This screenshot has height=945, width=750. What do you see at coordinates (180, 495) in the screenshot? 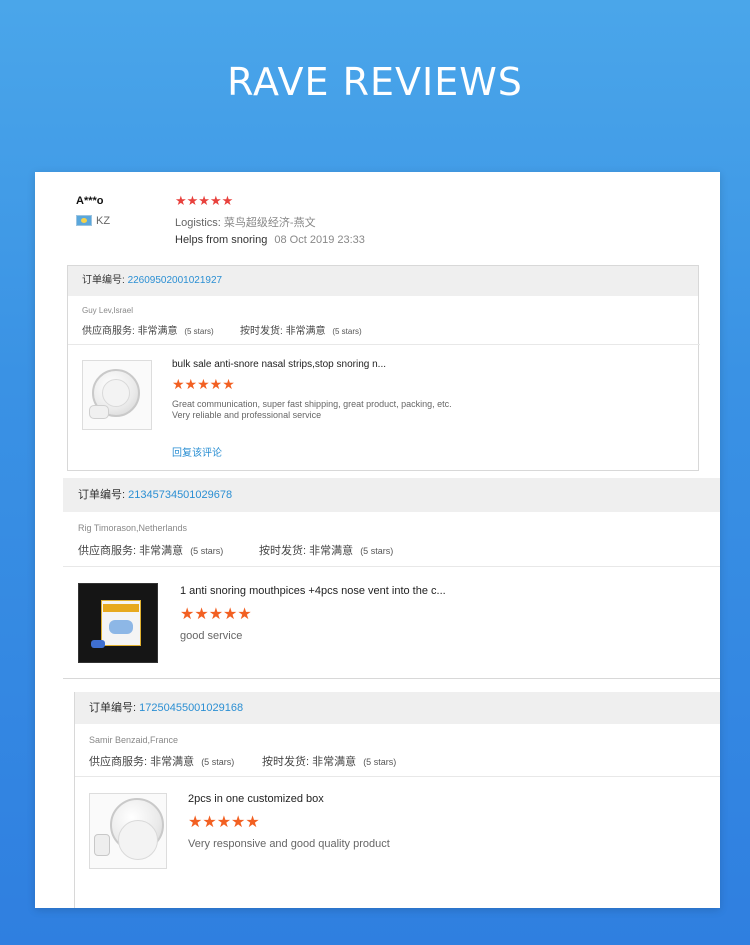
I see `order-number-link: 21345734501029678` at bounding box center [180, 495].